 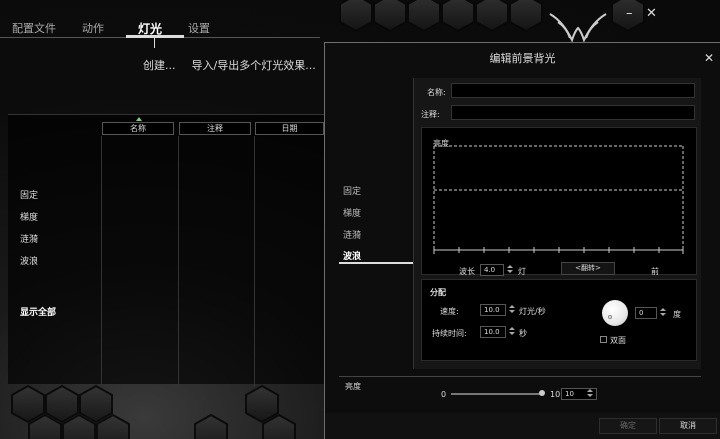 What do you see at coordinates (590, 393) in the screenshot?
I see `brightness-stepper-icon` at bounding box center [590, 393].